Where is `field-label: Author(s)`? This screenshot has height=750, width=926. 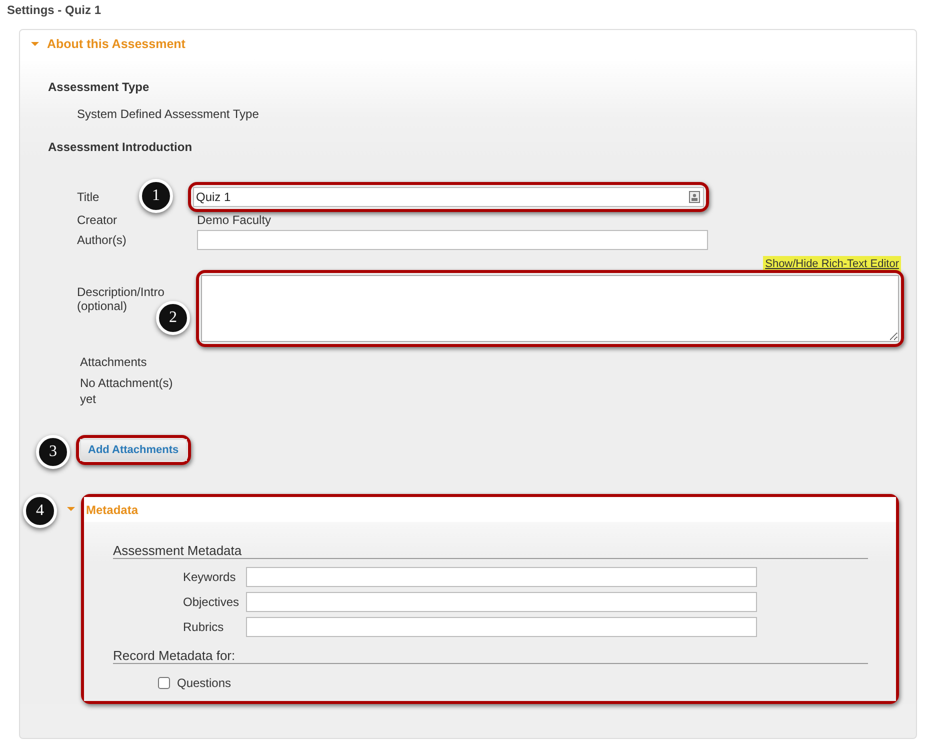 field-label: Author(s) is located at coordinates (102, 240).